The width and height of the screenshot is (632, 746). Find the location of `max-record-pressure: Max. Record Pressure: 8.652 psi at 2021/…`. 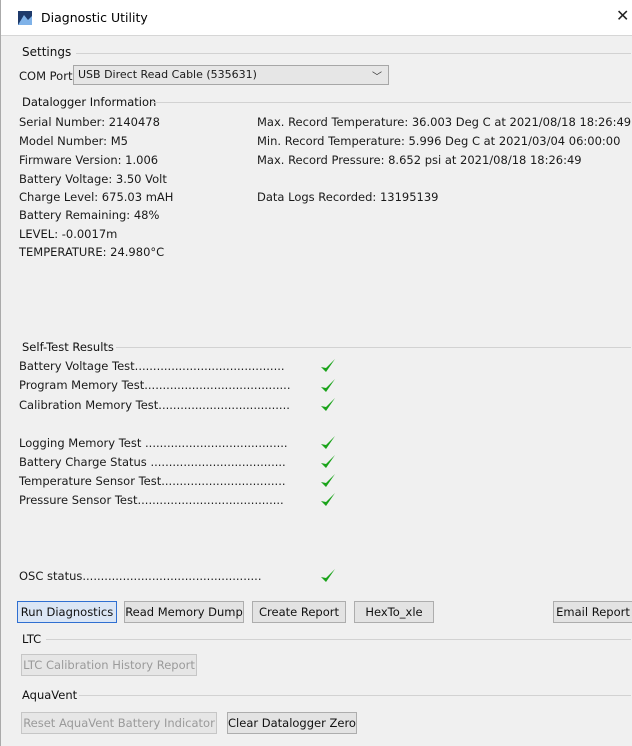

max-record-pressure: Max. Record Pressure: 8.652 psi at 2021/… is located at coordinates (419, 160).